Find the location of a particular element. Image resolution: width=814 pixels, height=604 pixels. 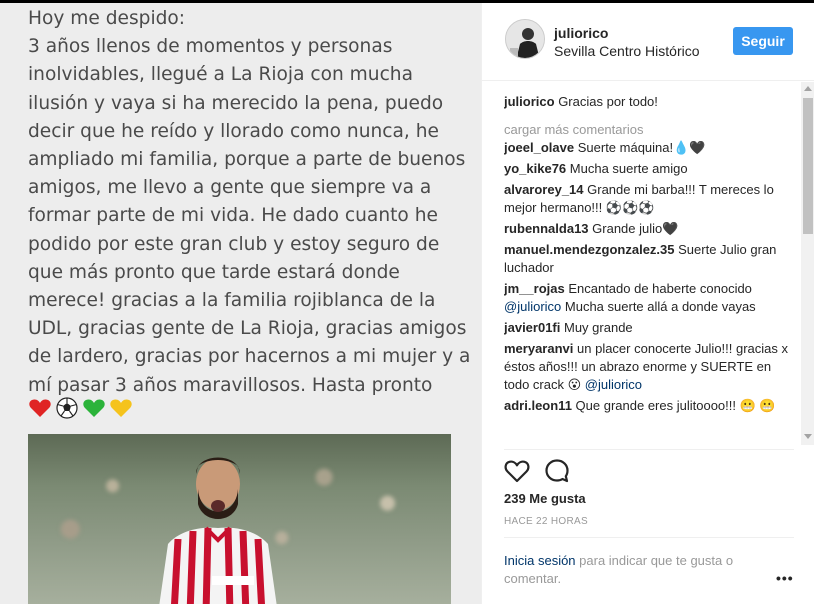

list-item: rubennalda13 Grande julio🖤 is located at coordinates (649, 229).